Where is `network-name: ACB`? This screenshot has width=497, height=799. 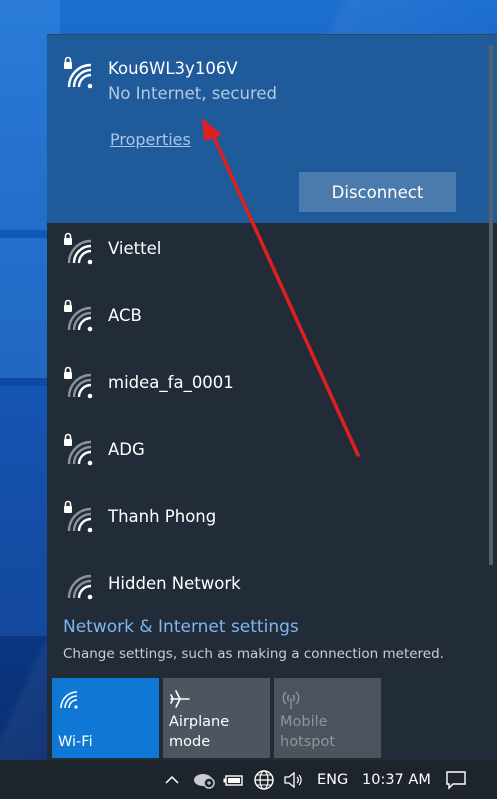
network-name: ACB is located at coordinates (125, 315).